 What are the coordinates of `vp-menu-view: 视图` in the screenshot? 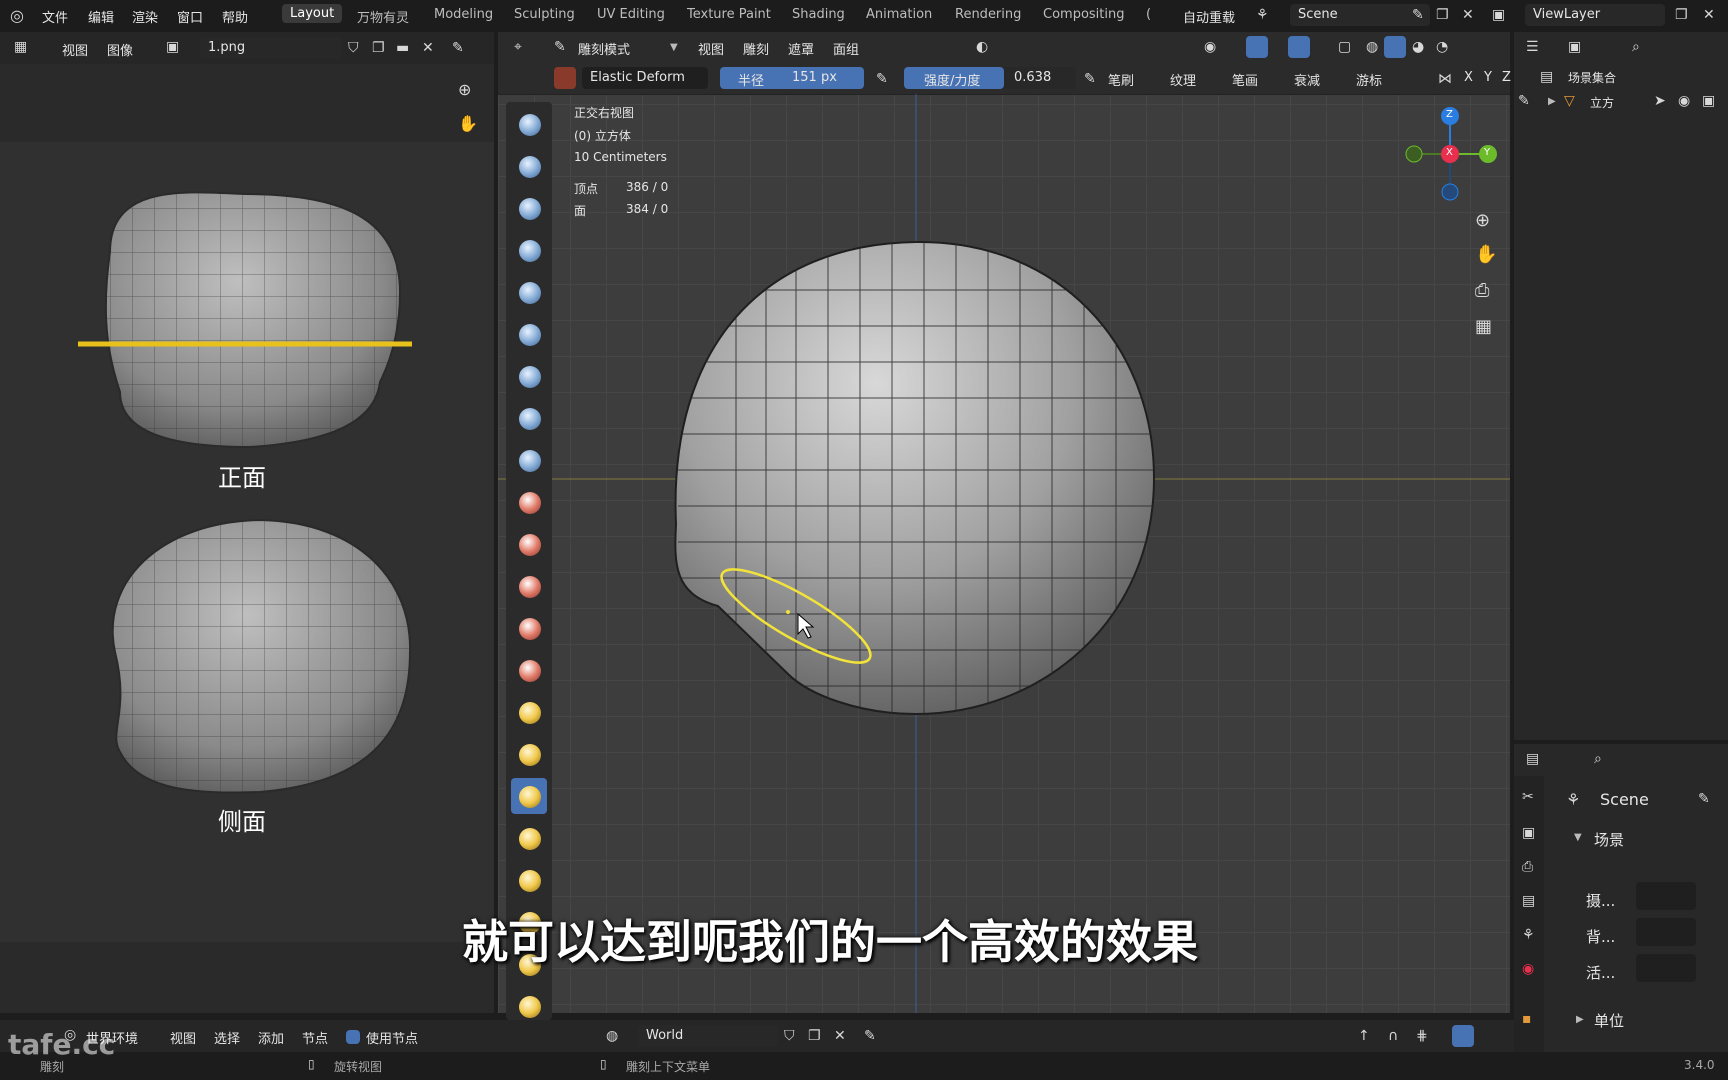 It's located at (711, 48).